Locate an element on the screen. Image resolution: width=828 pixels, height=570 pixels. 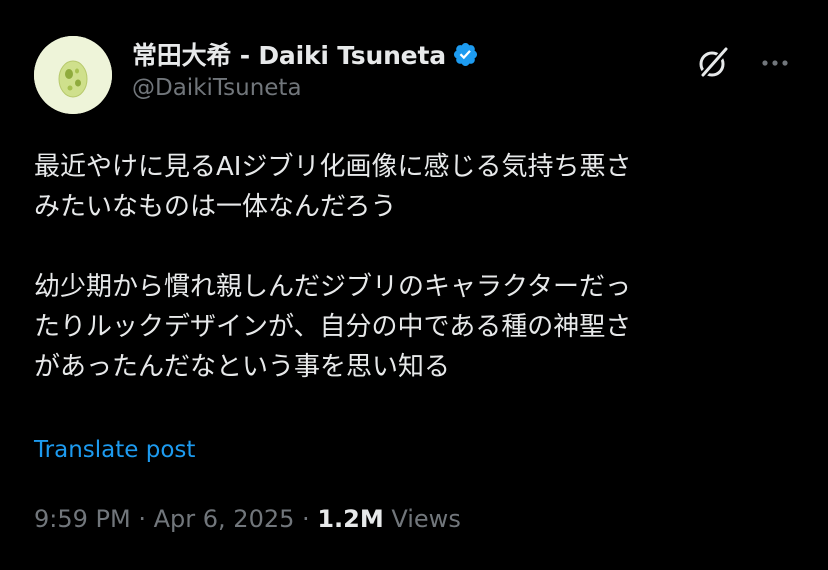
translate-post-link: Translate post is located at coordinates (114, 450).